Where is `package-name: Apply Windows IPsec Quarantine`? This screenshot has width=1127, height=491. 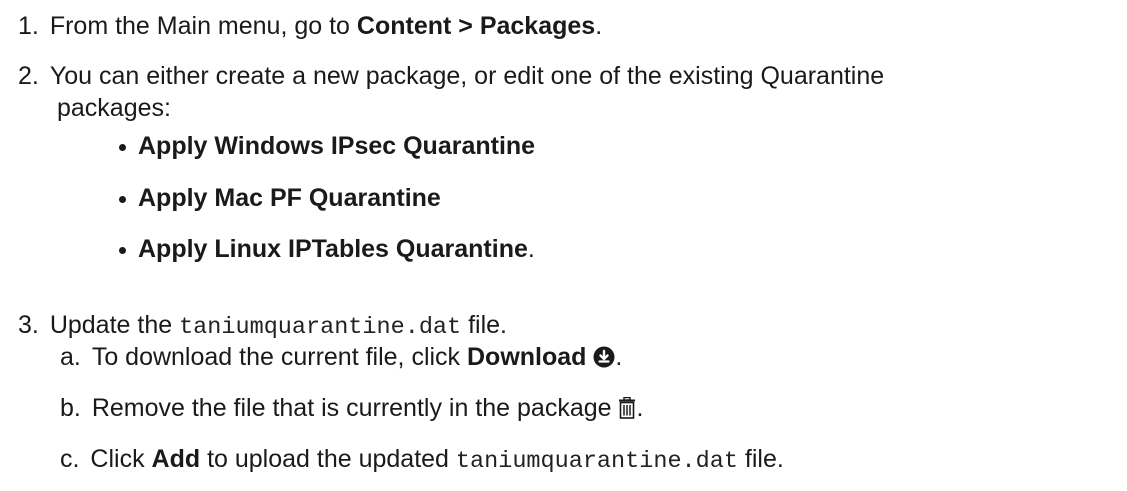
package-name: Apply Windows IPsec Quarantine is located at coordinates (337, 146).